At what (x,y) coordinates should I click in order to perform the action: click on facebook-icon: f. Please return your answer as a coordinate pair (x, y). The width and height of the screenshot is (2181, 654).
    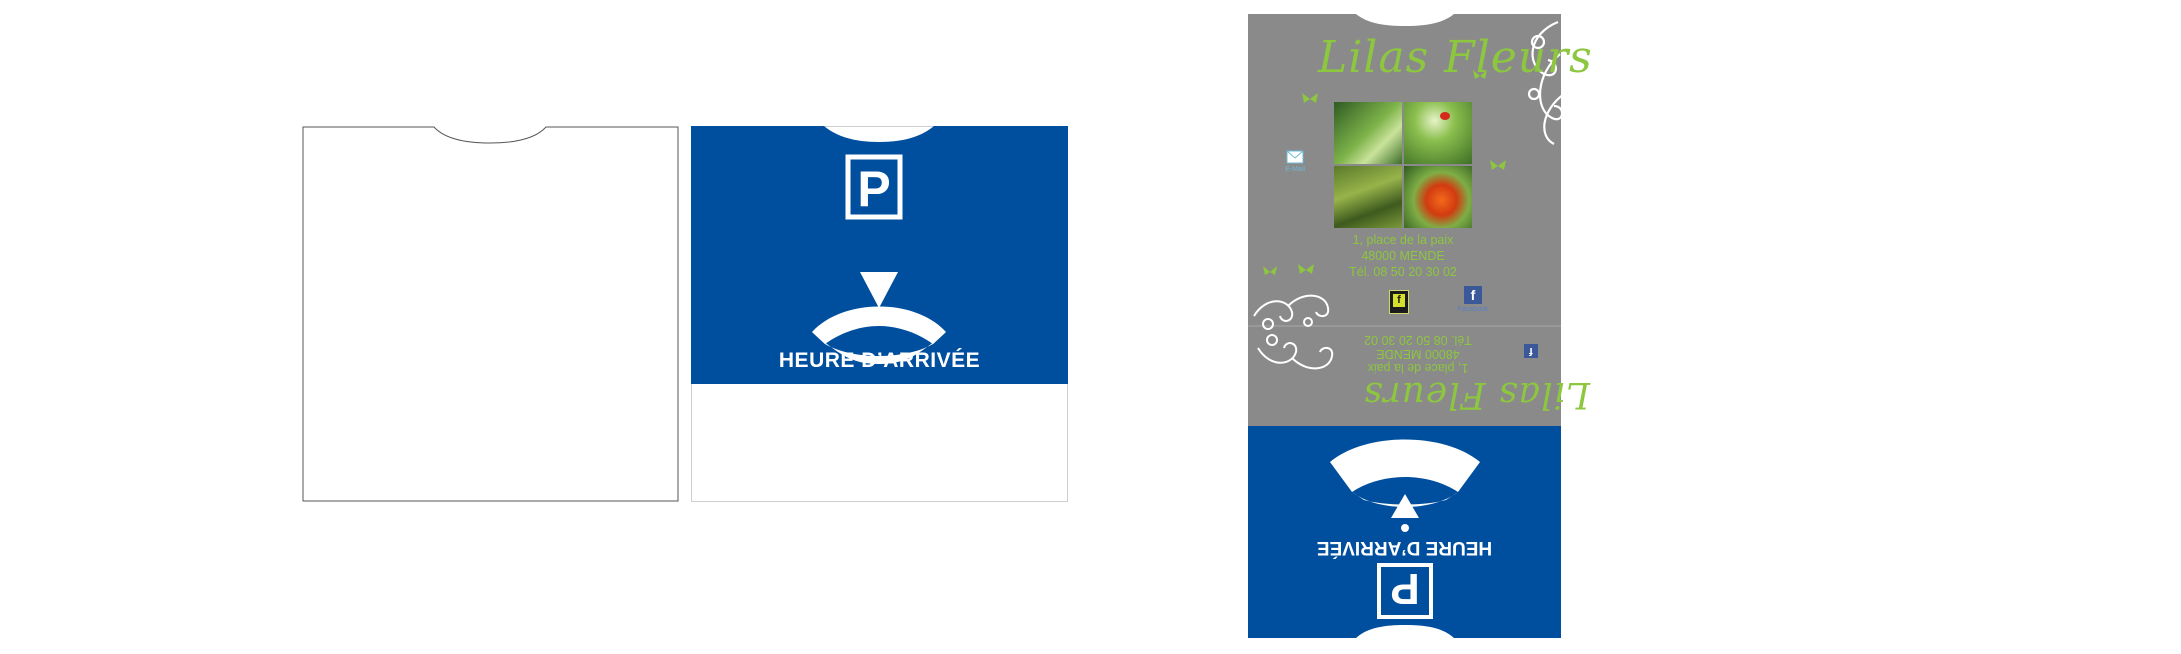
    Looking at the image, I should click on (1473, 295).